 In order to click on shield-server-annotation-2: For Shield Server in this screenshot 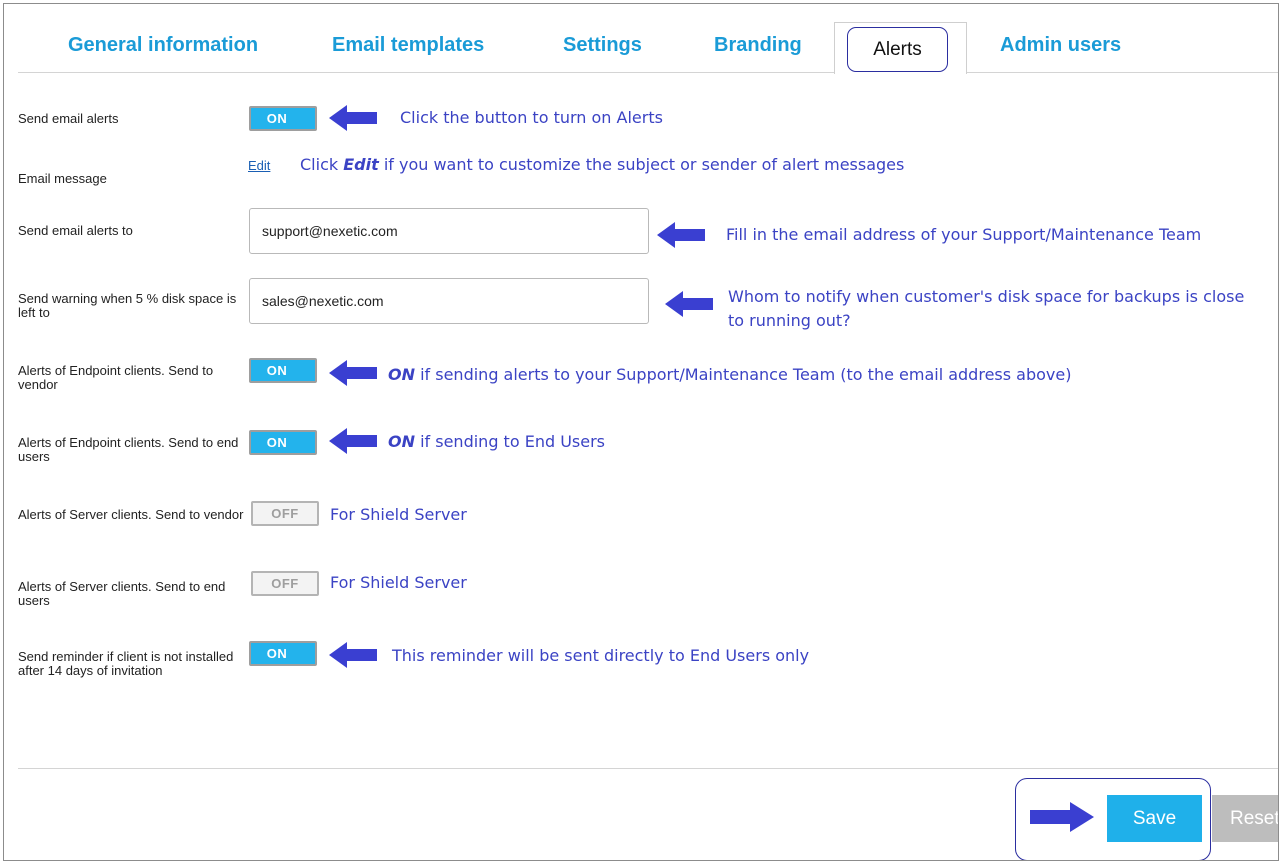, I will do `click(398, 582)`.